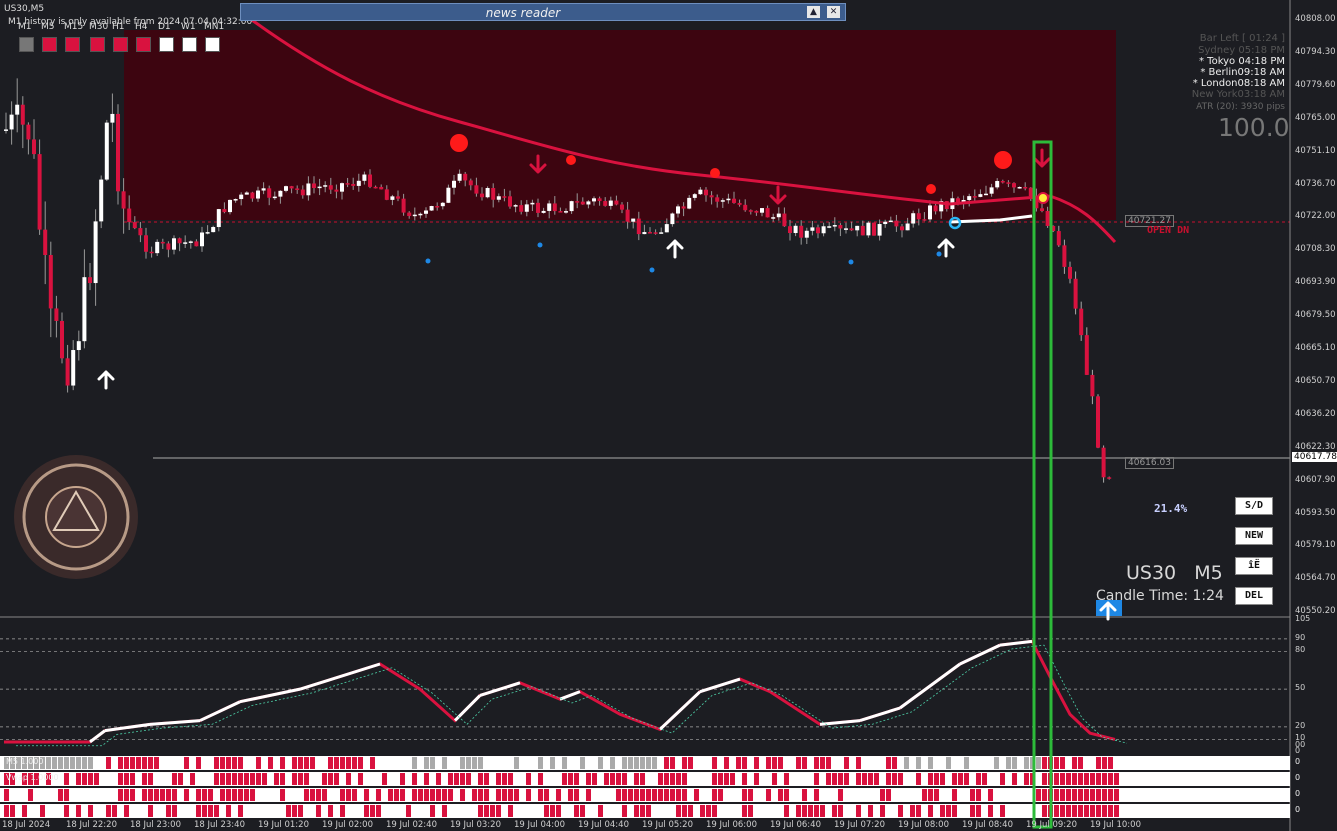 The image size is (1337, 831). I want to click on osc-level-label: 105, so click(1303, 618).